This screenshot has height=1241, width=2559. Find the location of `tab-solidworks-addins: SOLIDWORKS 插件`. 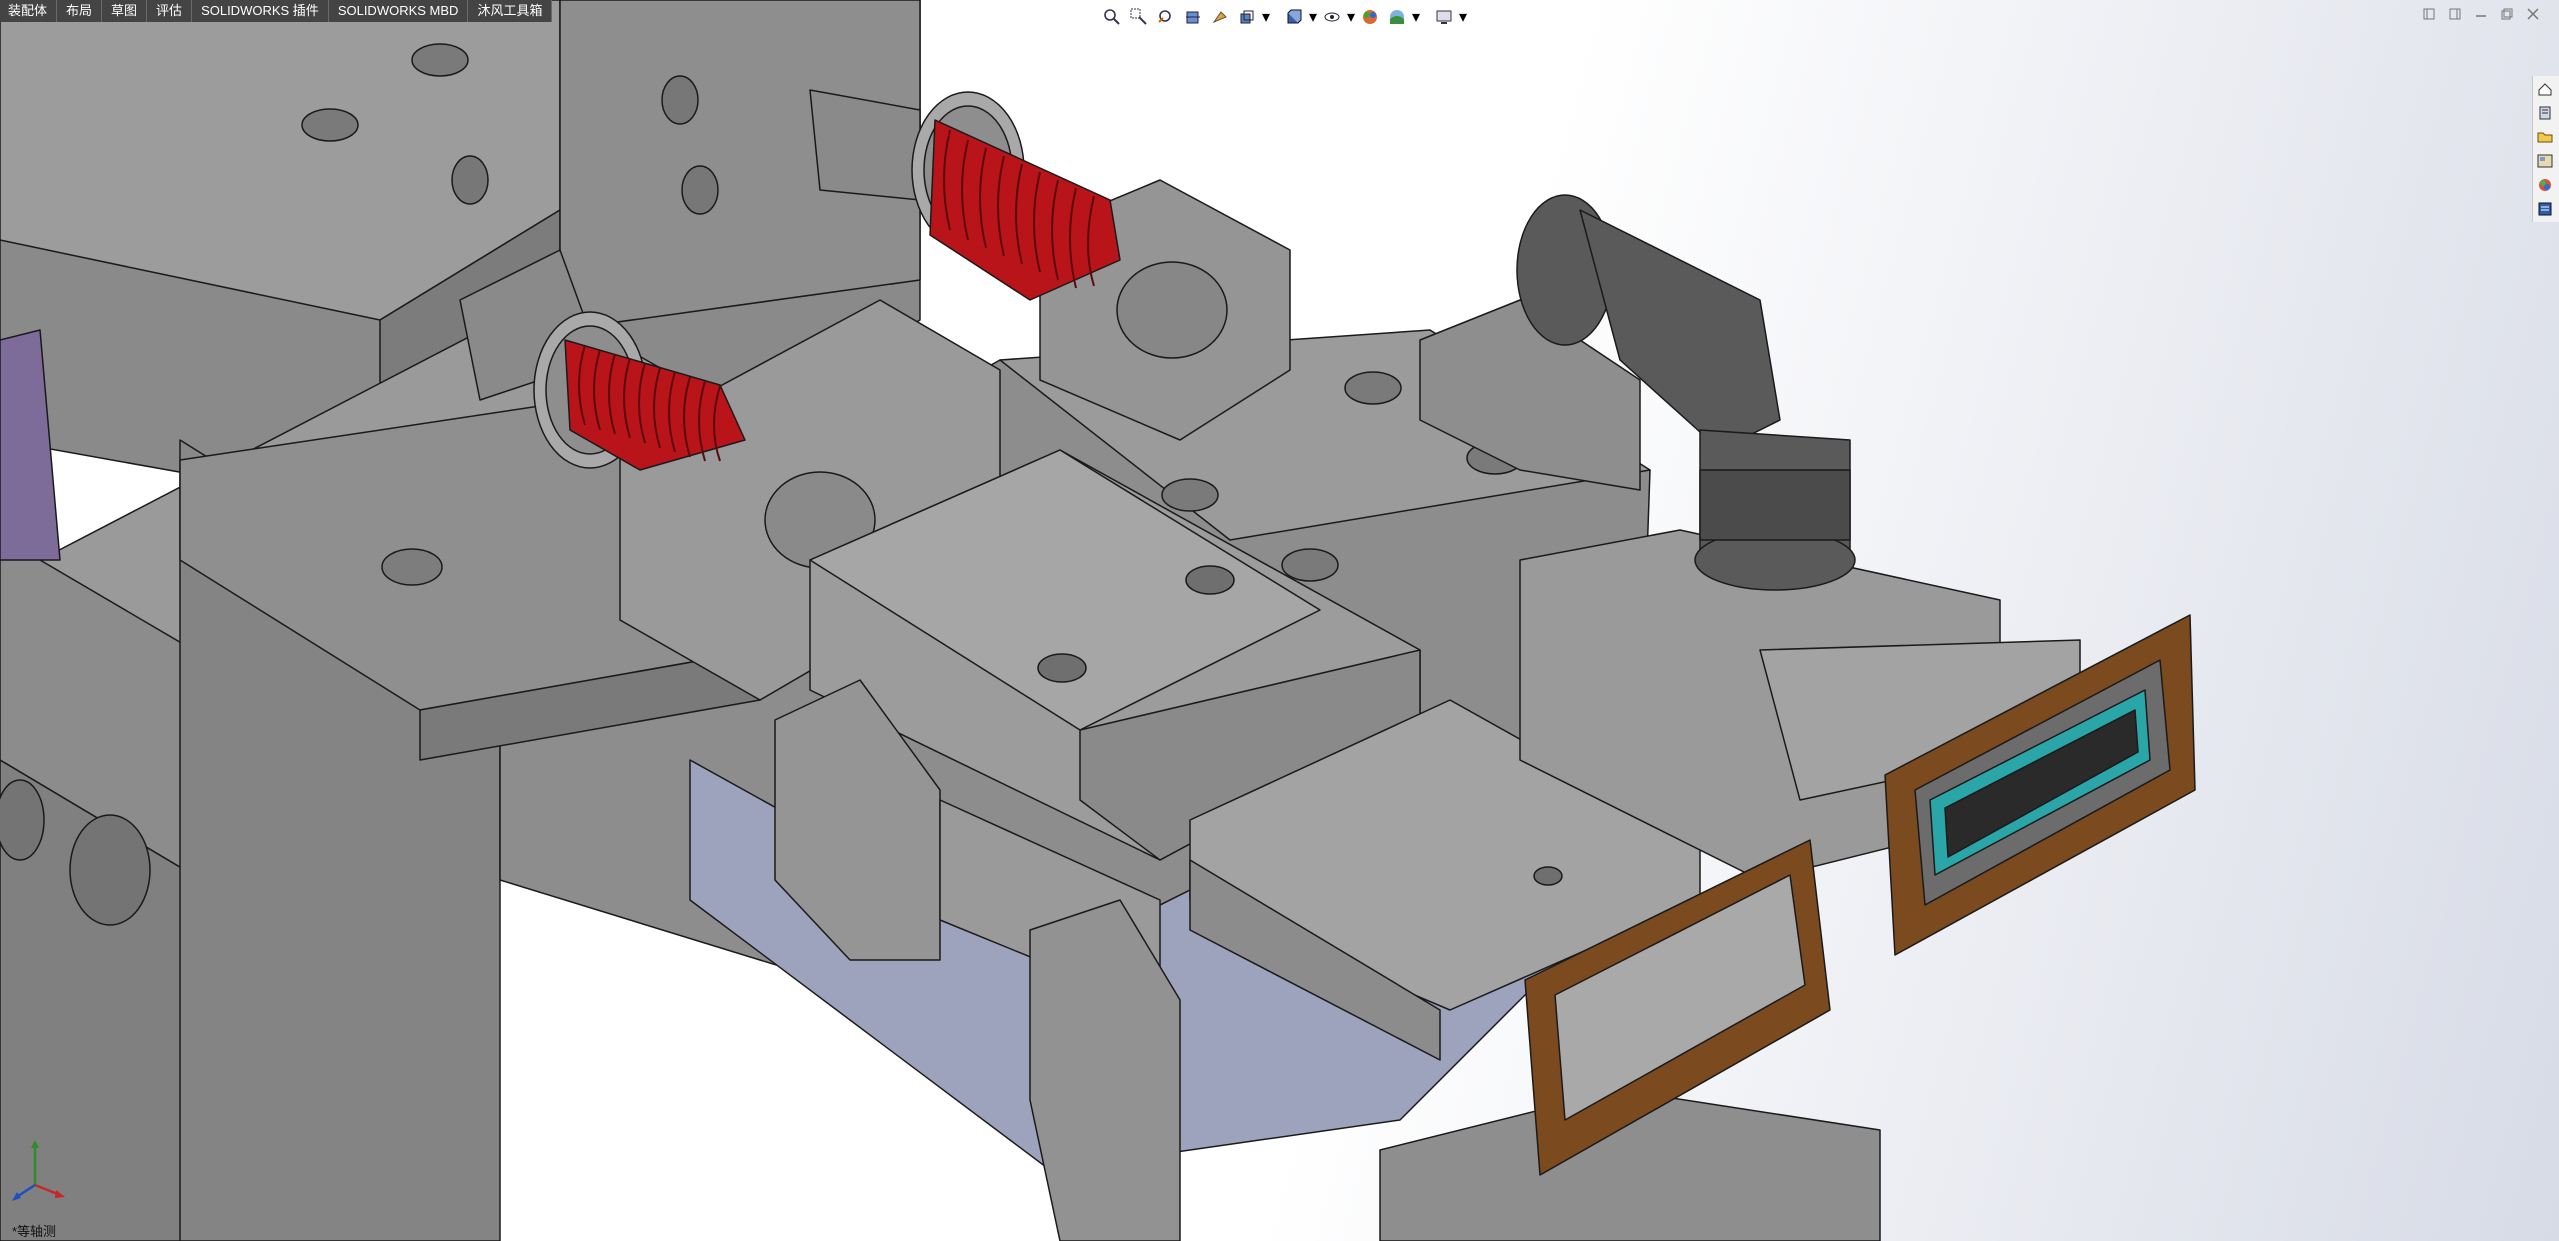

tab-solidworks-addins: SOLIDWORKS 插件 is located at coordinates (260, 11).